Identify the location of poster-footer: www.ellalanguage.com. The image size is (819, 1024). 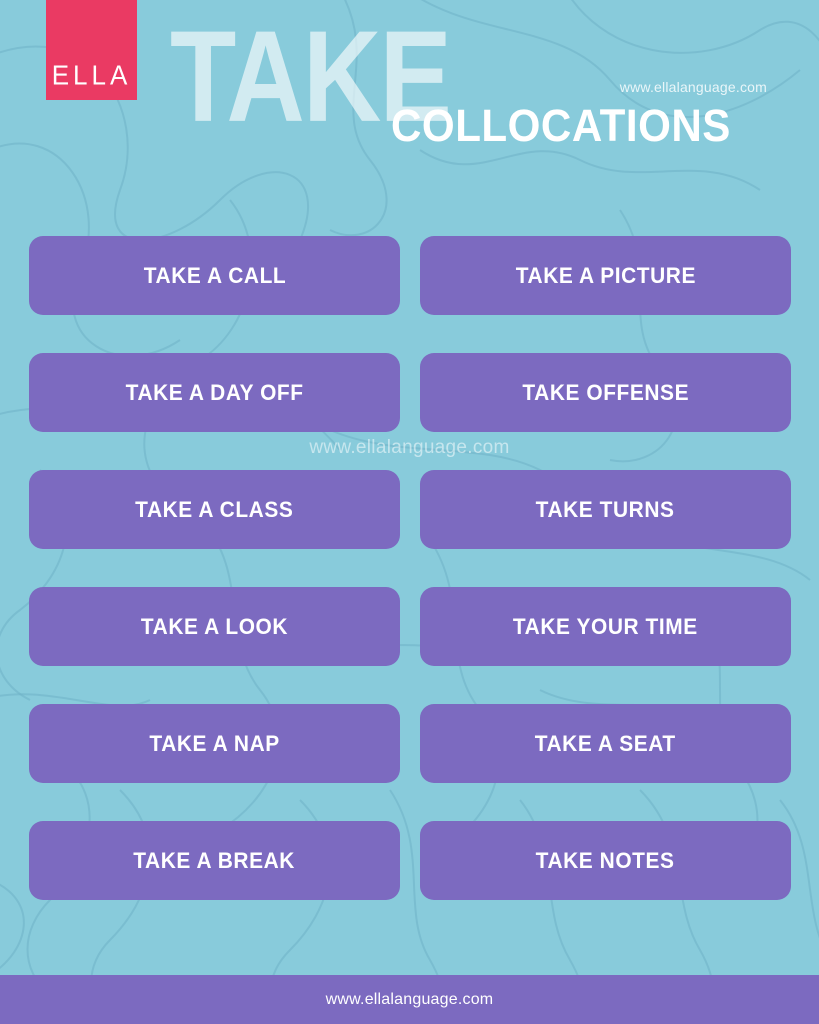
(409, 999).